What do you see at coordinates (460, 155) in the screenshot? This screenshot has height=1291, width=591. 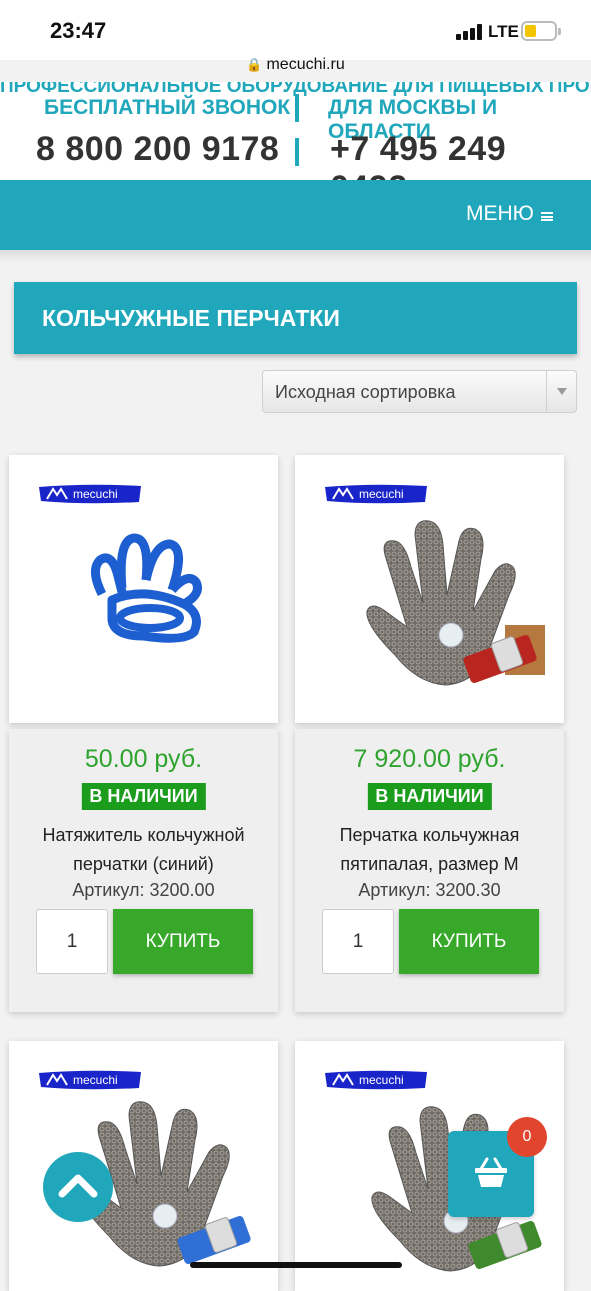 I see `phone-moscow: +7 495 249 0492` at bounding box center [460, 155].